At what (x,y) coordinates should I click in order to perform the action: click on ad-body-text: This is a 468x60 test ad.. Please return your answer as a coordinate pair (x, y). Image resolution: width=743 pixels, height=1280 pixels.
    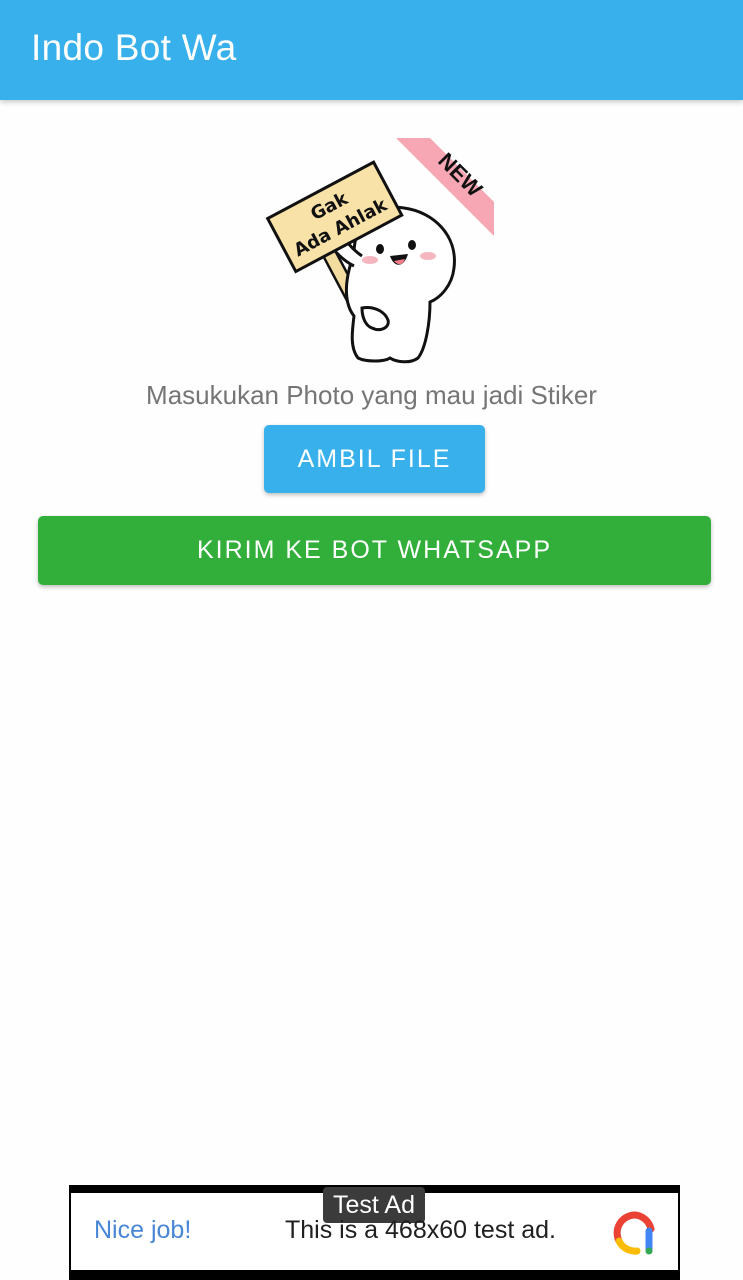
    Looking at the image, I should click on (420, 1230).